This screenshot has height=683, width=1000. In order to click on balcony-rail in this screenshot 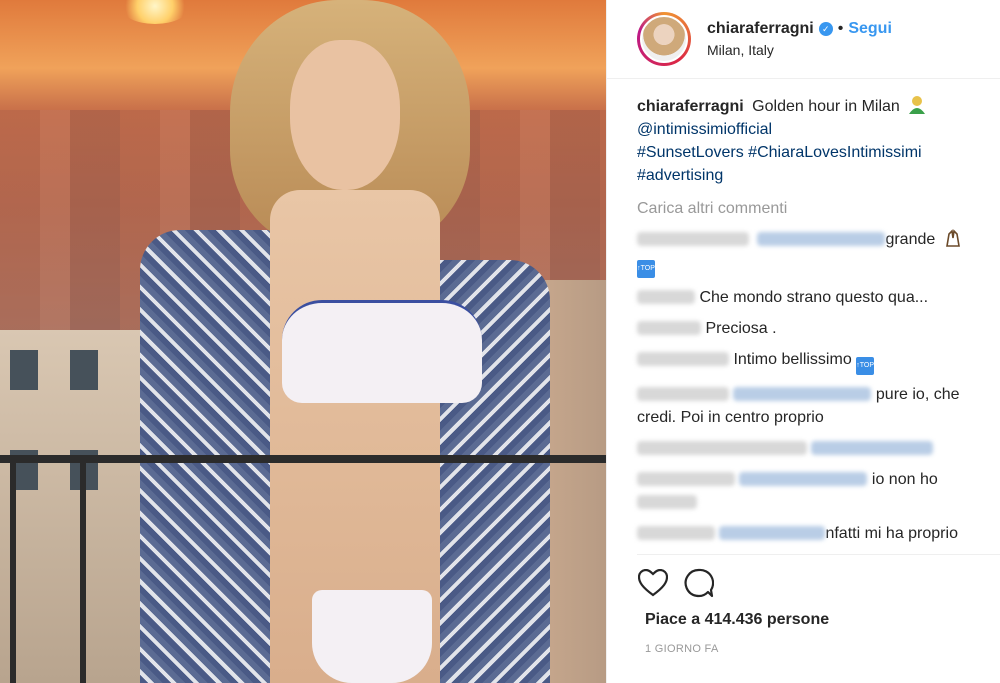, I will do `click(303, 459)`.